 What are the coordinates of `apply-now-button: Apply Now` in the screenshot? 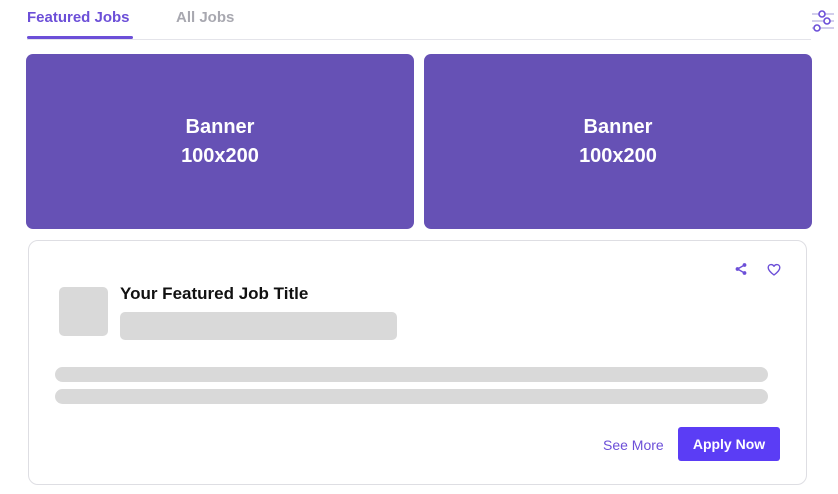 It's located at (729, 444).